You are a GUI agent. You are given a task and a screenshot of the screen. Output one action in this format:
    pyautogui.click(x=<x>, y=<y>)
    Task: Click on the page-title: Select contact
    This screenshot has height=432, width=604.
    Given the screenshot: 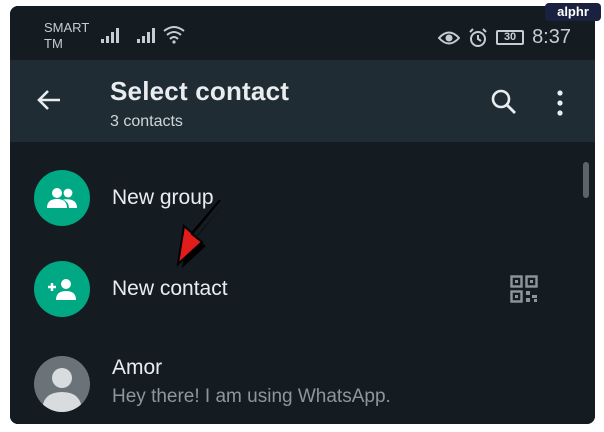 What is the action you would take?
    pyautogui.click(x=200, y=91)
    